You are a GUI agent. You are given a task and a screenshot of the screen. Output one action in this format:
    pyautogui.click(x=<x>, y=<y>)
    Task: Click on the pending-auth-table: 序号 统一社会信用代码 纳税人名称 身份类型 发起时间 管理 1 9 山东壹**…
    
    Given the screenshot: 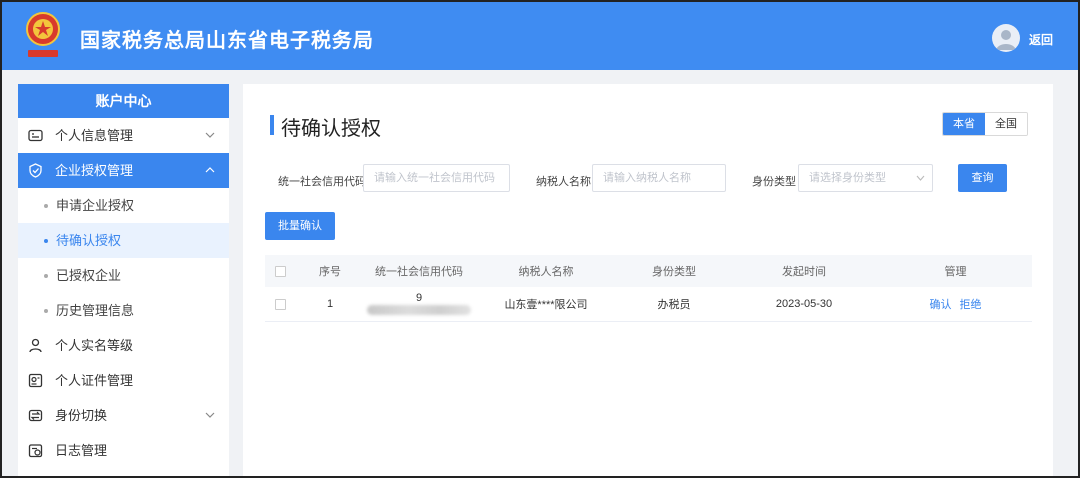 What is the action you would take?
    pyautogui.click(x=648, y=288)
    